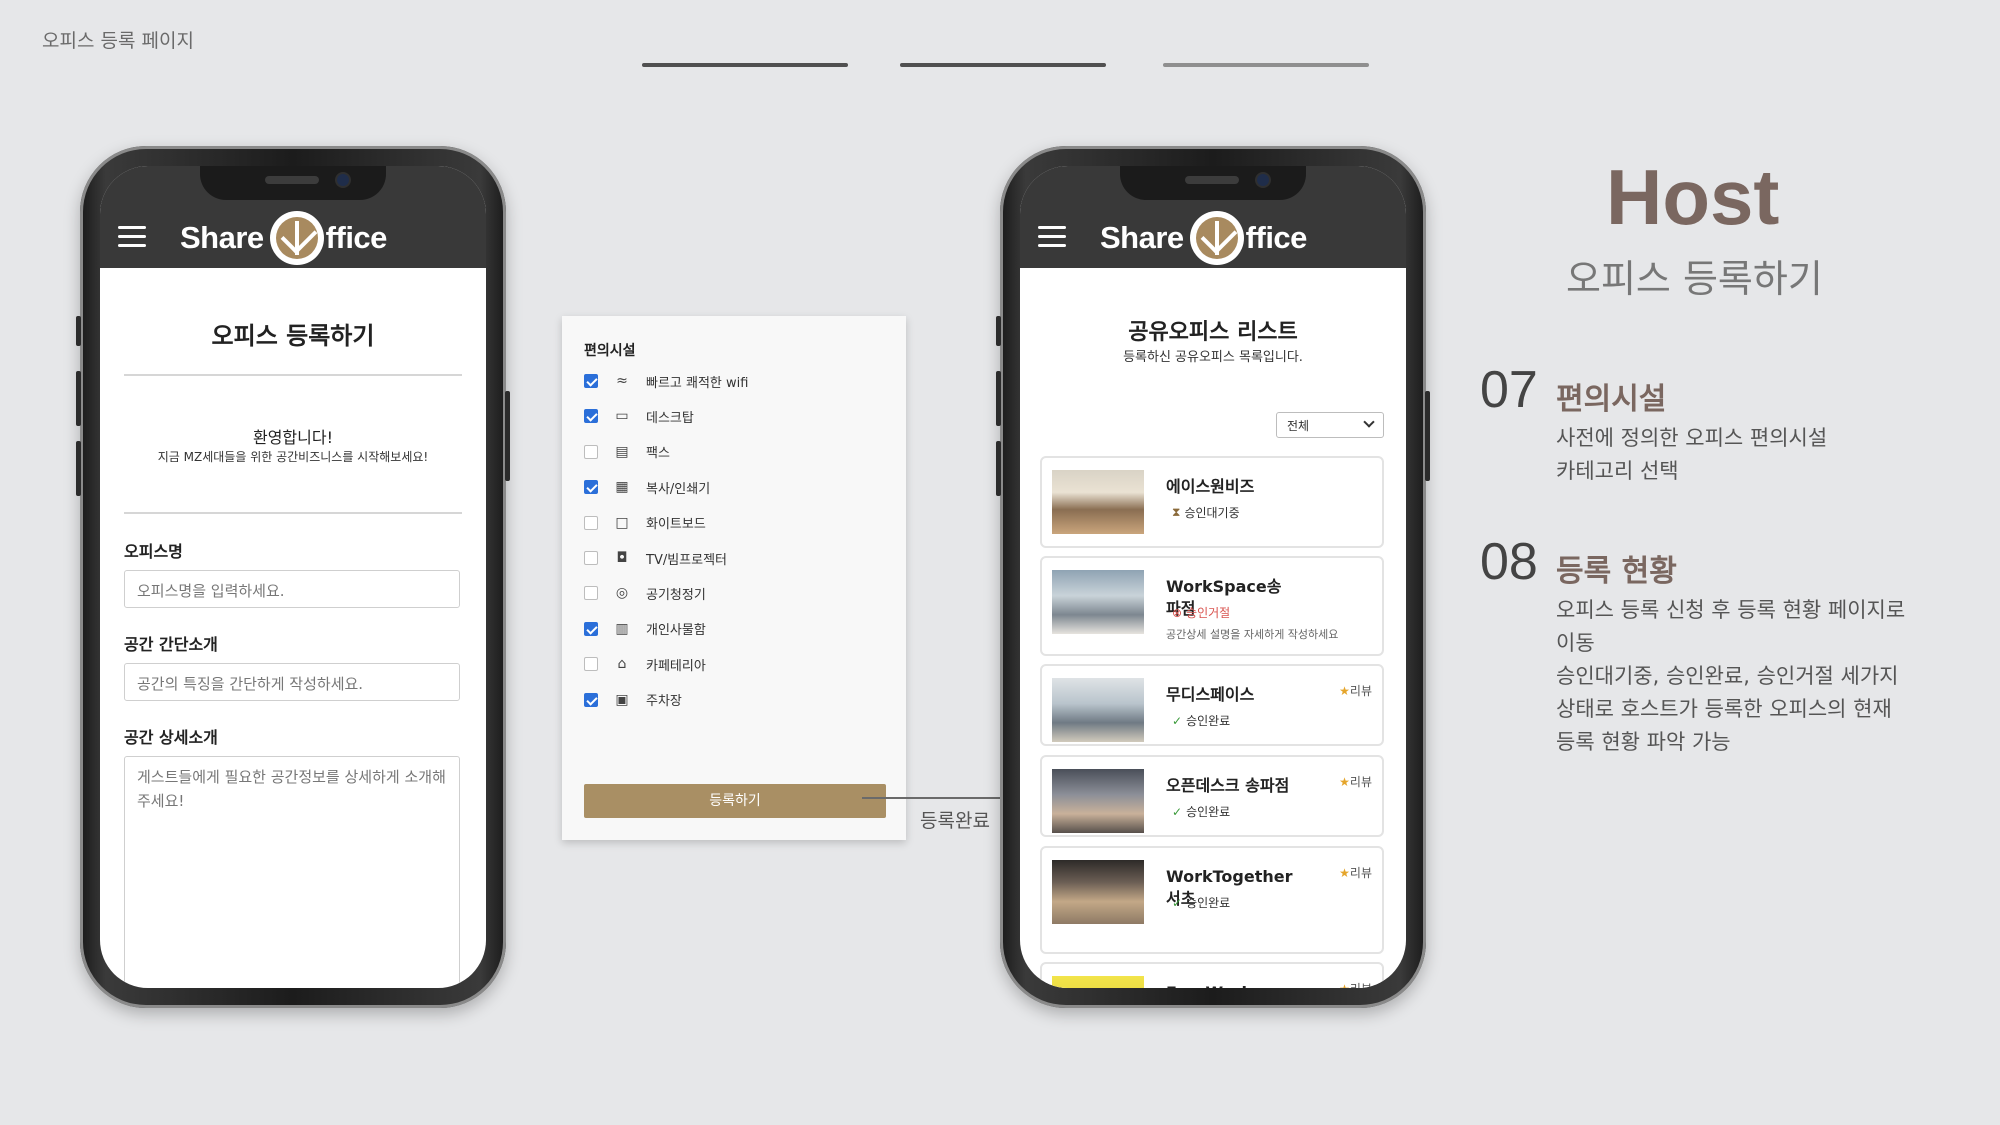 This screenshot has width=2000, height=1125. What do you see at coordinates (1177, 902) in the screenshot?
I see `check-icon: ✓` at bounding box center [1177, 902].